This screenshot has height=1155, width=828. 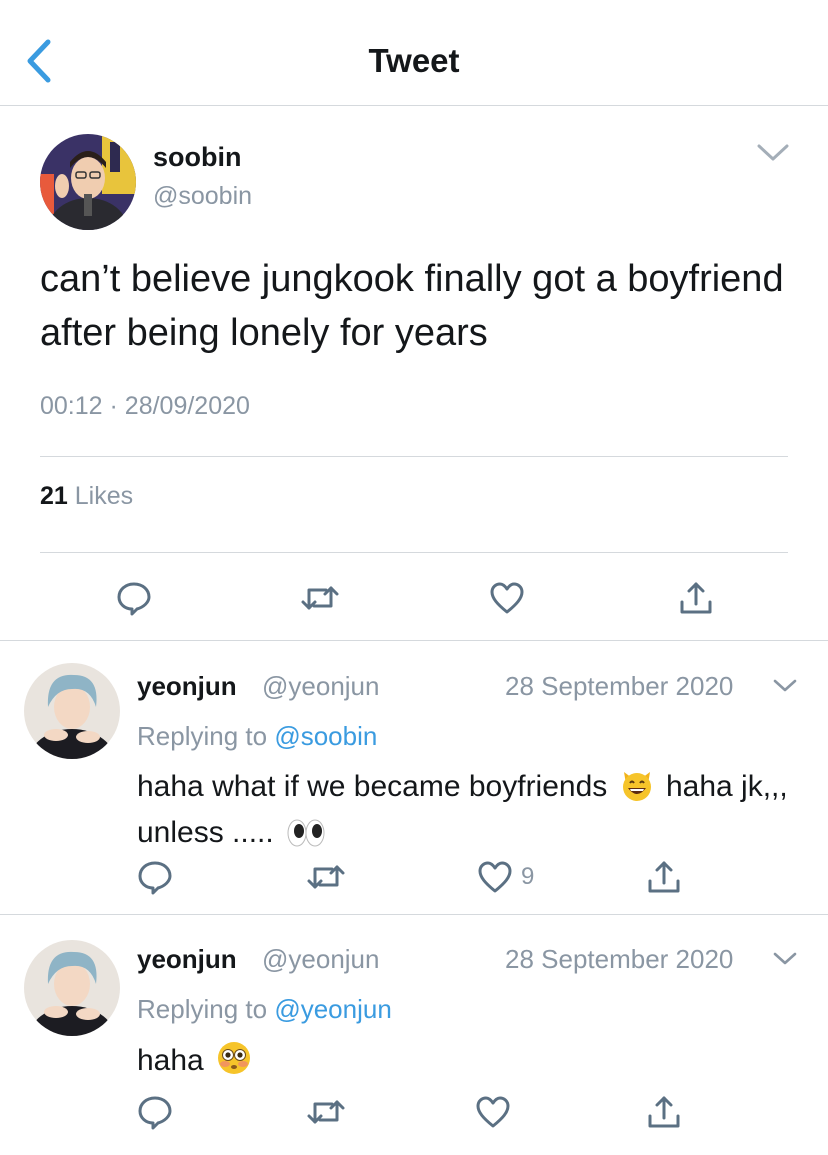 What do you see at coordinates (332, 1009) in the screenshot?
I see `mention-link: @yeonjun` at bounding box center [332, 1009].